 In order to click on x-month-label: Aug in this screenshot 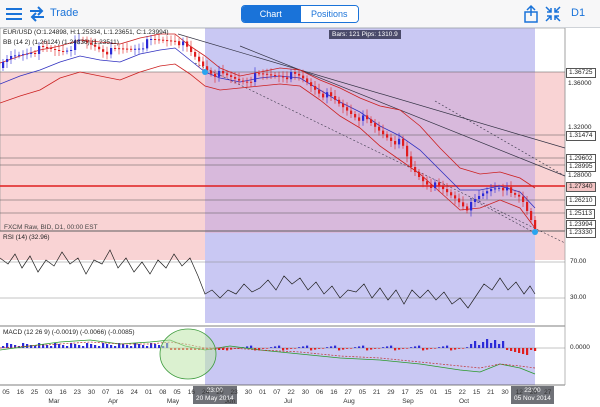, I will do `click(349, 401)`.